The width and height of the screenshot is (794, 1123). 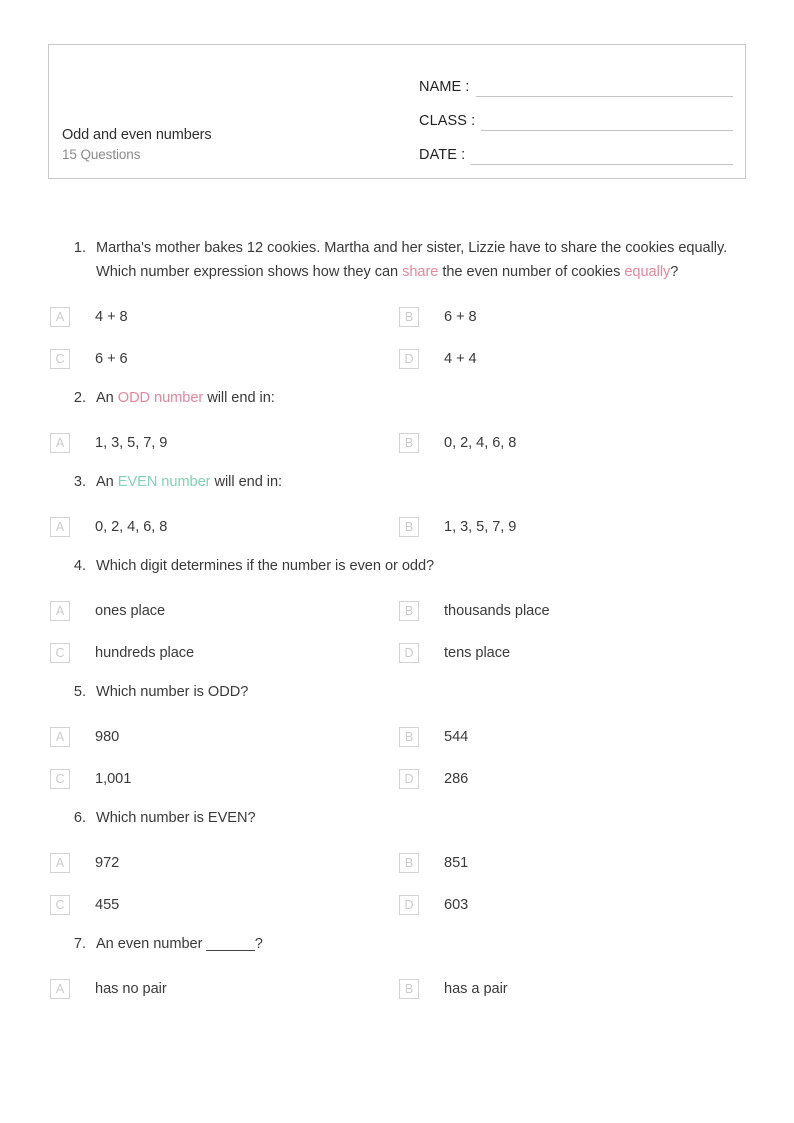 What do you see at coordinates (79, 944) in the screenshot?
I see `question-number: 7.` at bounding box center [79, 944].